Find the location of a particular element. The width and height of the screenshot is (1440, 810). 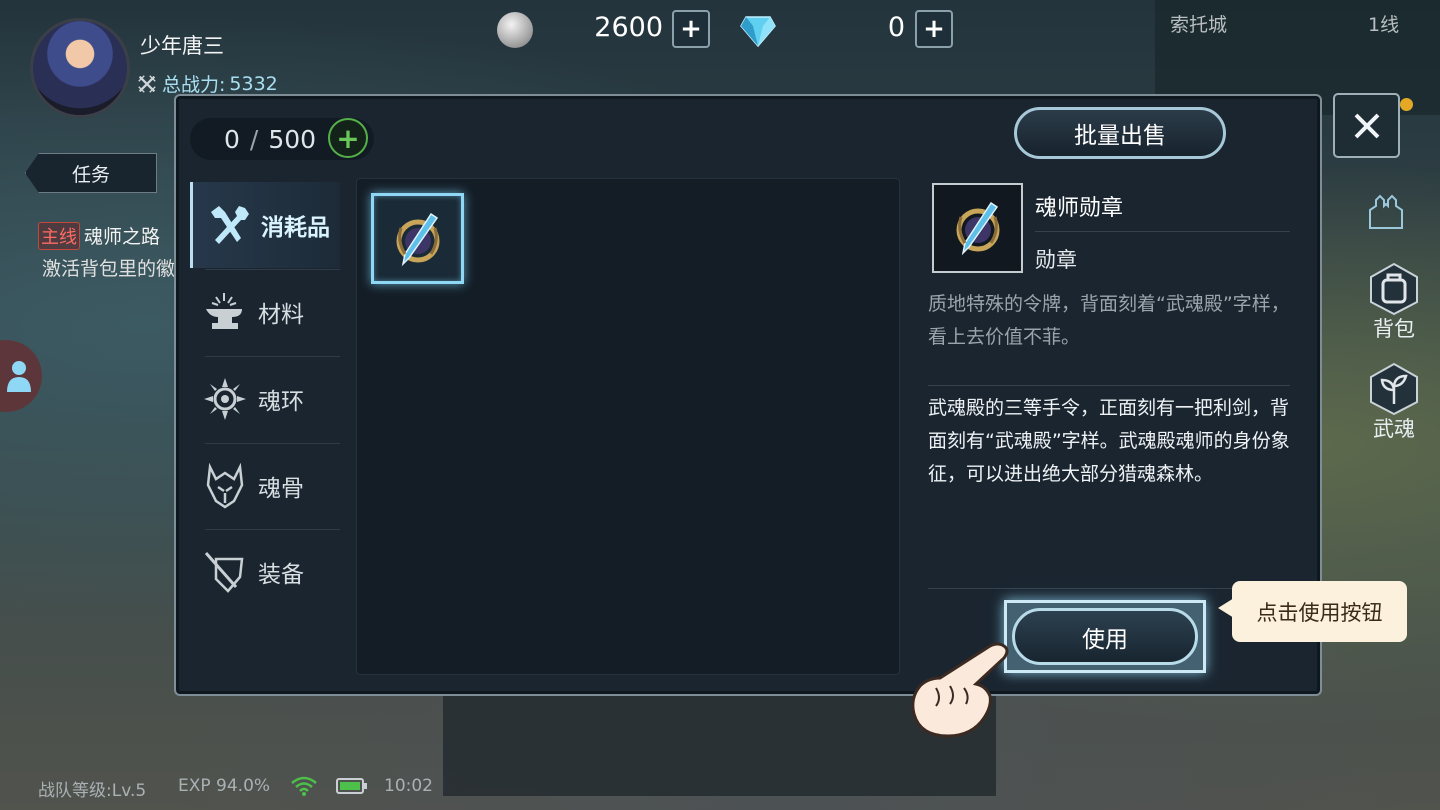

category-soul-rings: 魂环 is located at coordinates (265, 399).